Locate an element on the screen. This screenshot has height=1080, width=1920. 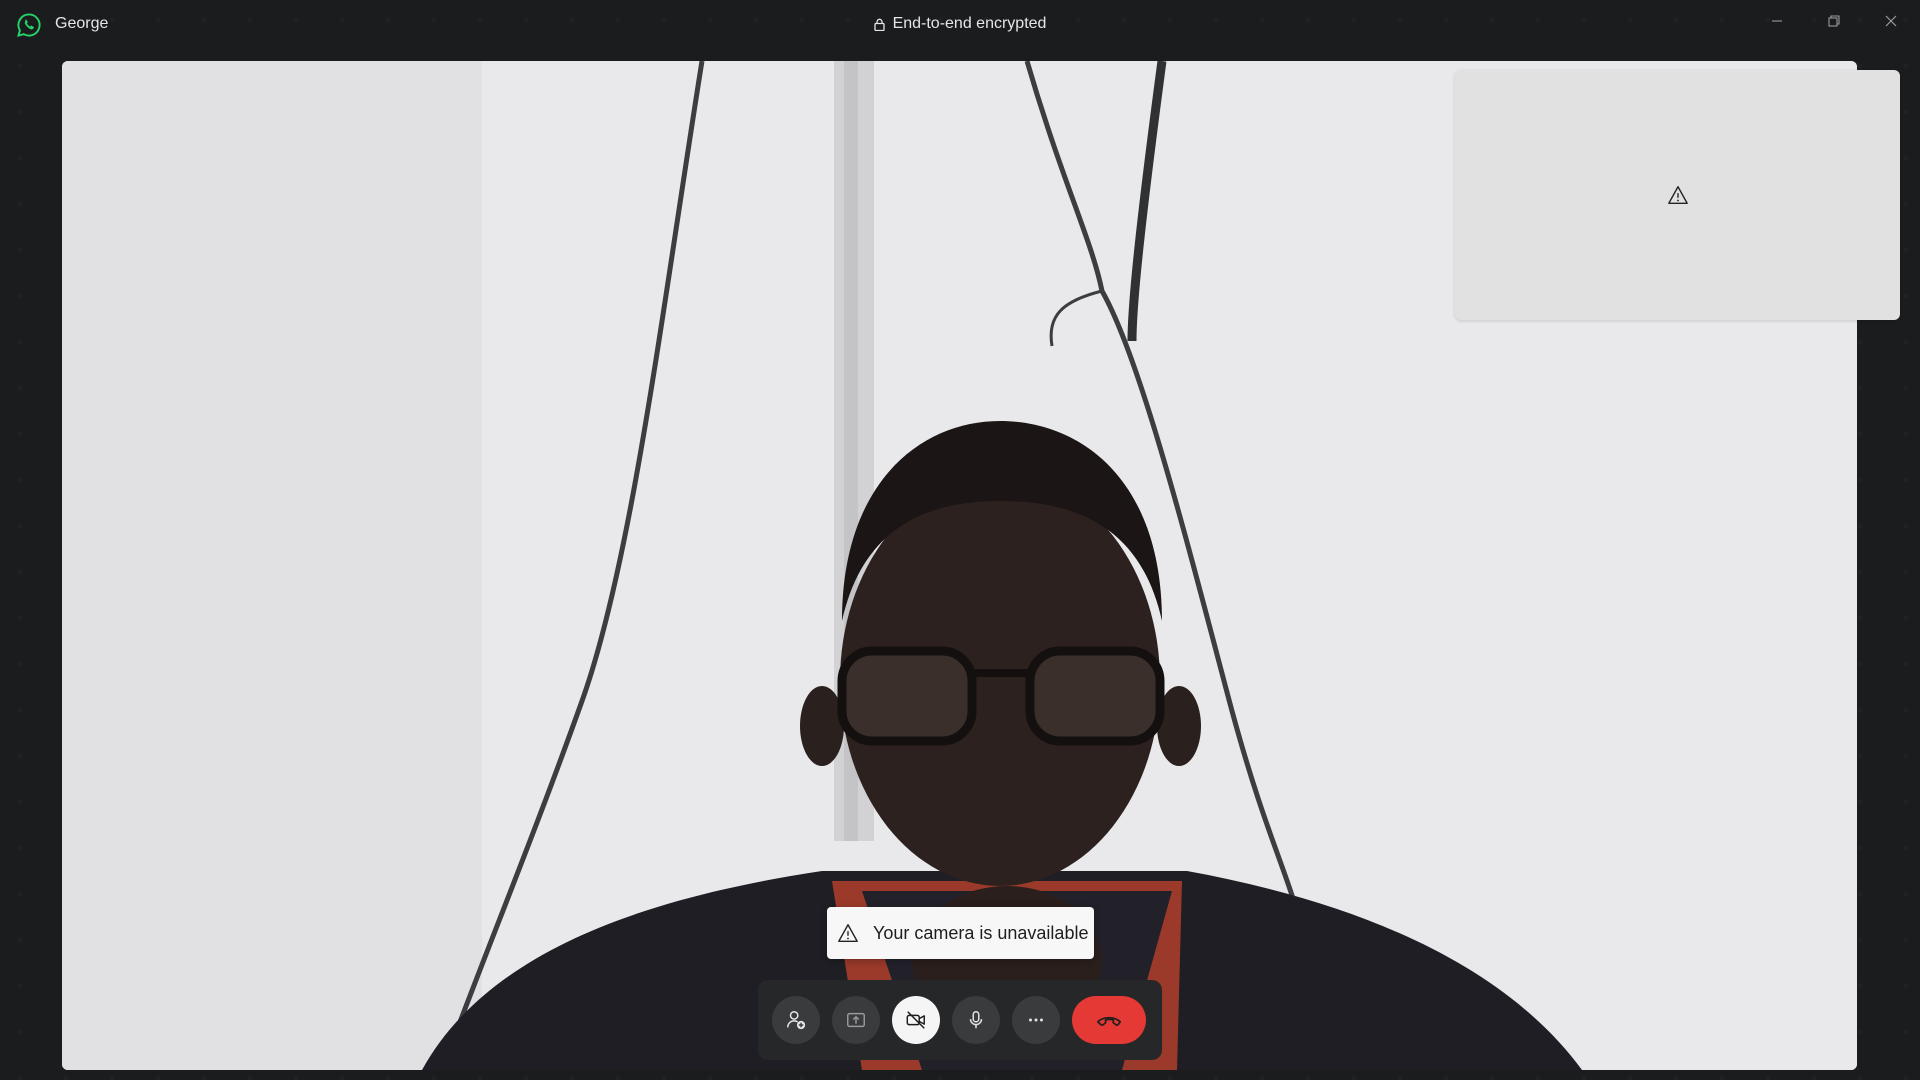
add-person-icon is located at coordinates (796, 1020).